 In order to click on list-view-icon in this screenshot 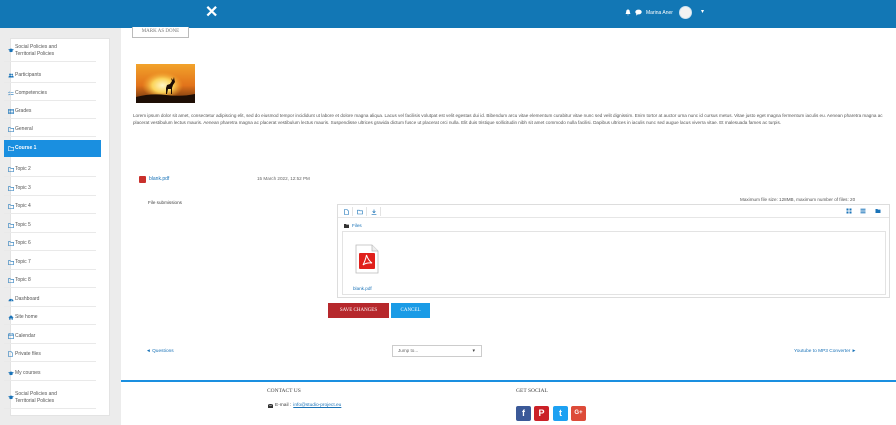, I will do `click(863, 211)`.